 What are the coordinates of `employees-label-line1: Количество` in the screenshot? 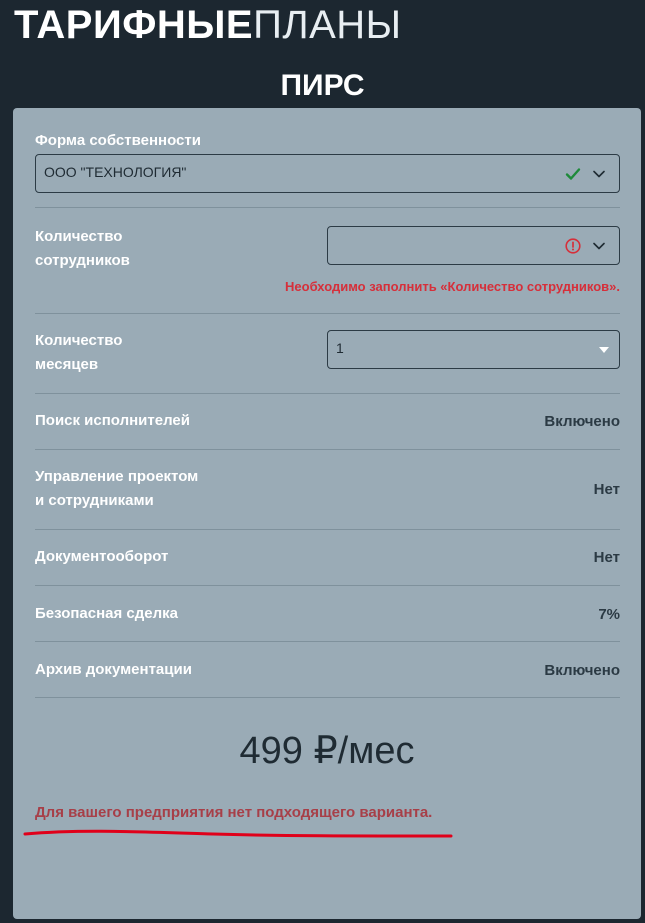 It's located at (79, 236).